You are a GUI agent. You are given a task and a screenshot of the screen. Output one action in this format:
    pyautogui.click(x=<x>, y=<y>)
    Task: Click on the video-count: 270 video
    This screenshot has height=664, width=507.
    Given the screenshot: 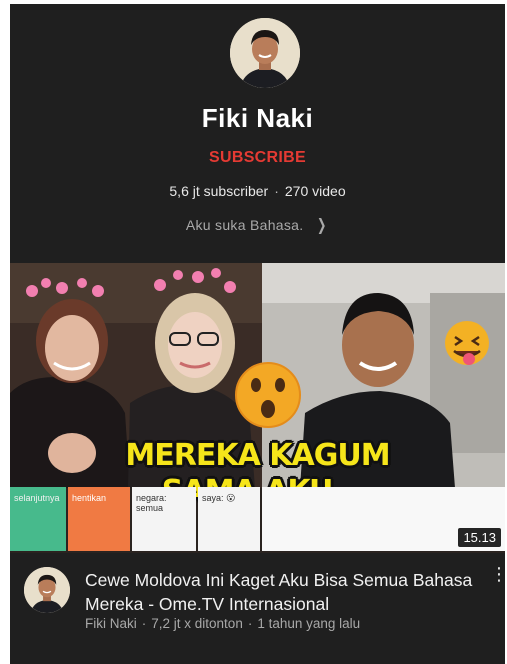 What is the action you would take?
    pyautogui.click(x=315, y=191)
    